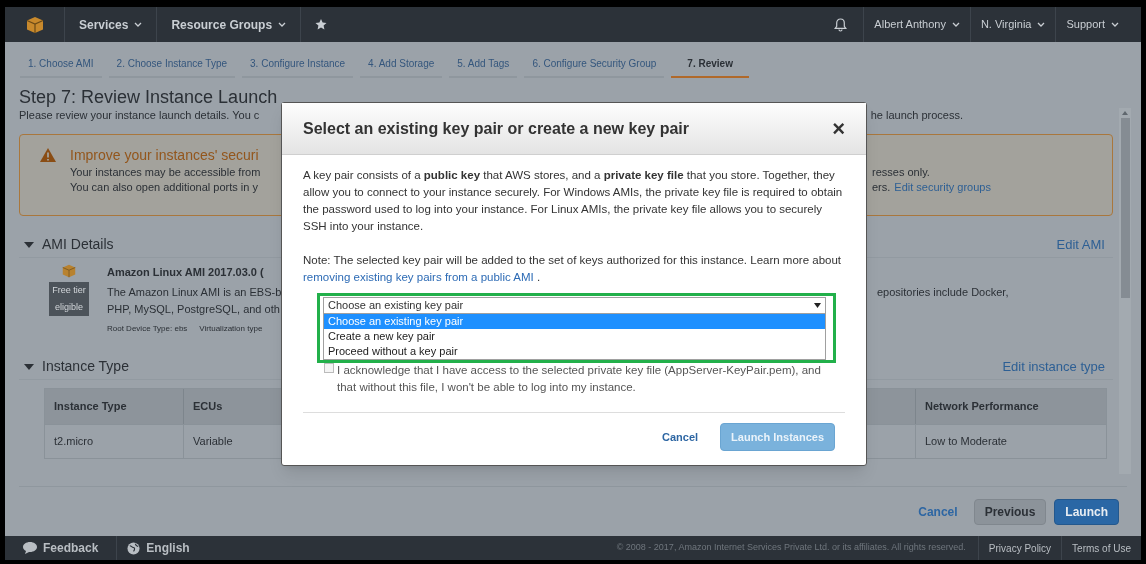 The image size is (1146, 564). I want to click on page-subtitle: he launch process., so click(916, 115).